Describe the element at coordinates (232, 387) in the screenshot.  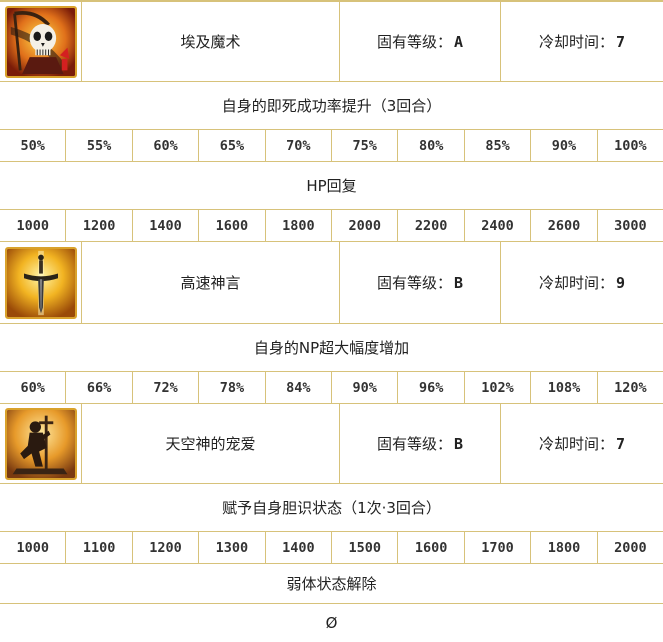
I see `value-cell: 78%` at that location.